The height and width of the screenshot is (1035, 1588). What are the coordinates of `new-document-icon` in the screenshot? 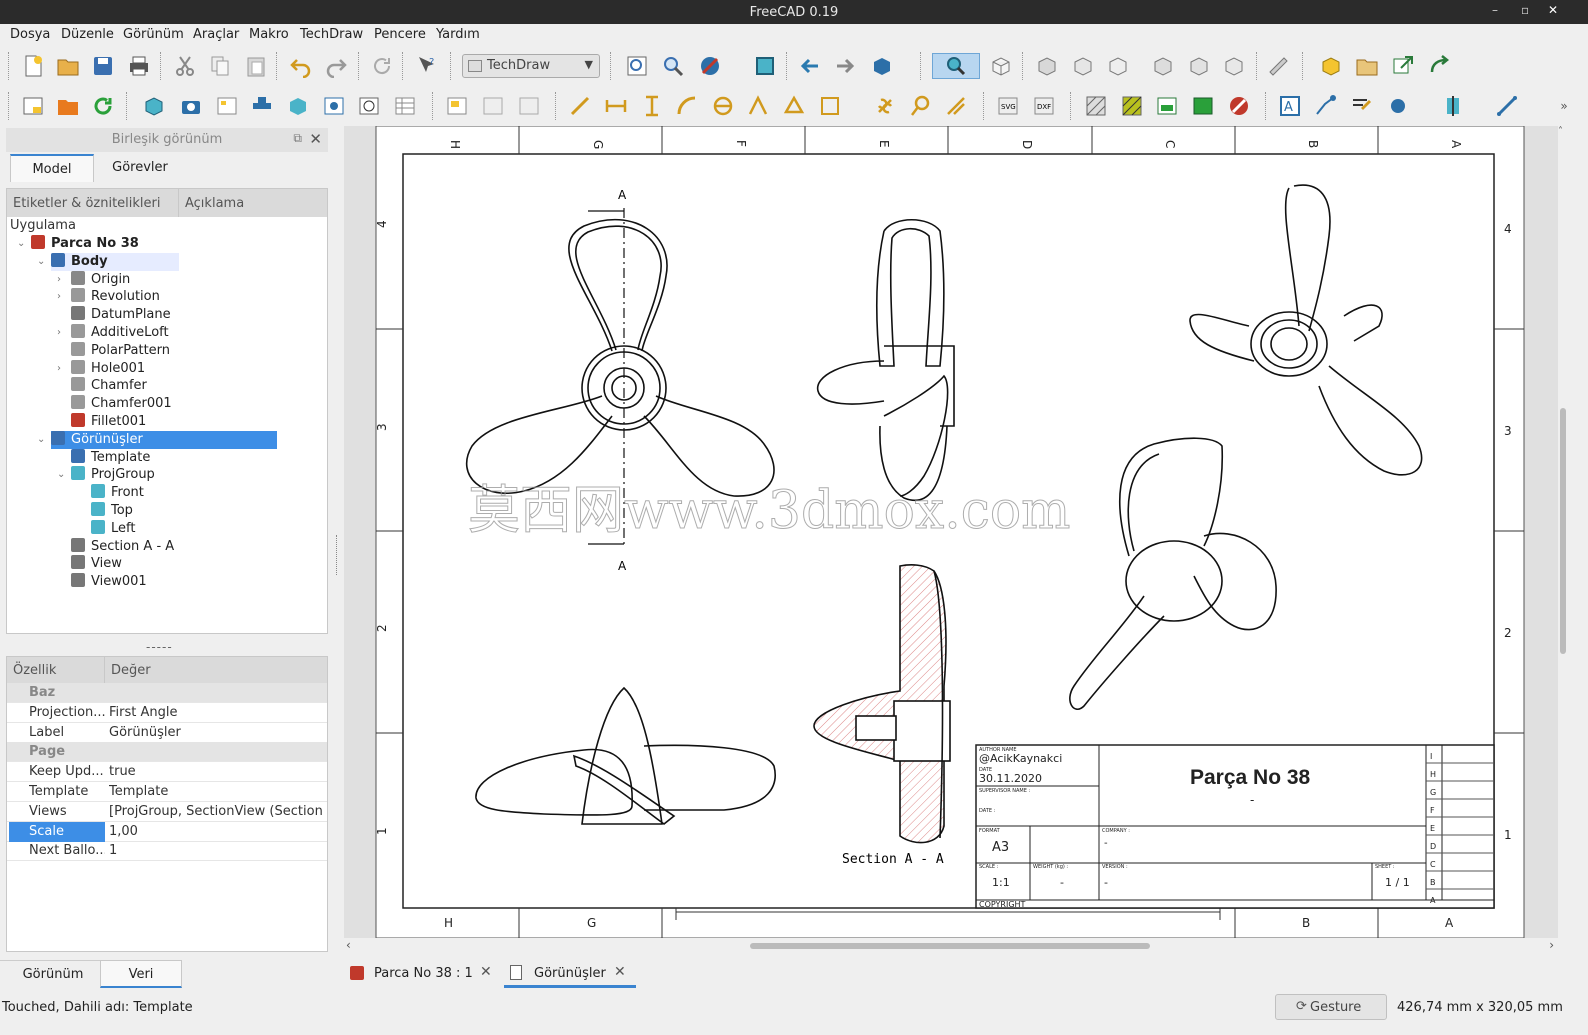 It's located at (33, 66).